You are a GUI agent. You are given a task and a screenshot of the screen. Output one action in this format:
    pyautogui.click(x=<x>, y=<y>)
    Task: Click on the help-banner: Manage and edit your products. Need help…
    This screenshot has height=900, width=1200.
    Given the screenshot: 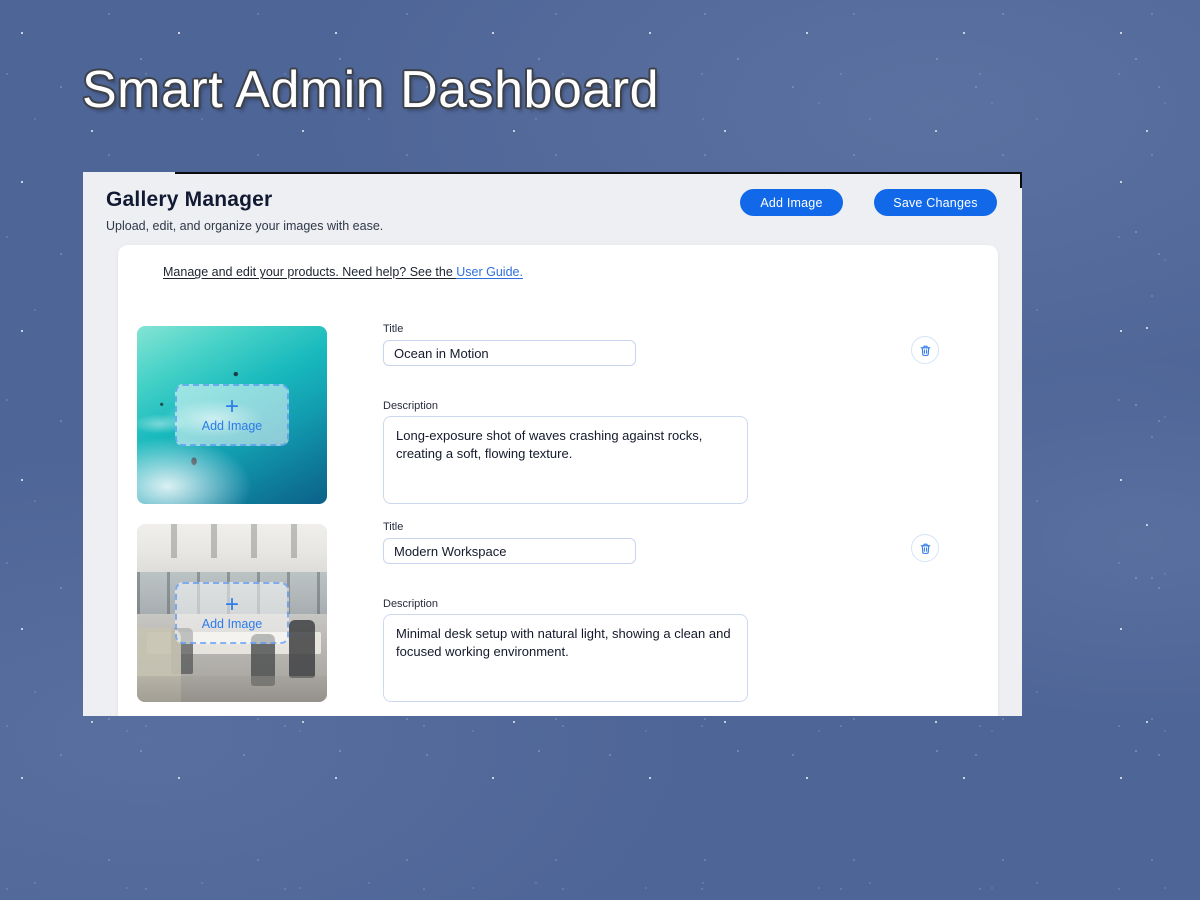 What is the action you would take?
    pyautogui.click(x=343, y=272)
    